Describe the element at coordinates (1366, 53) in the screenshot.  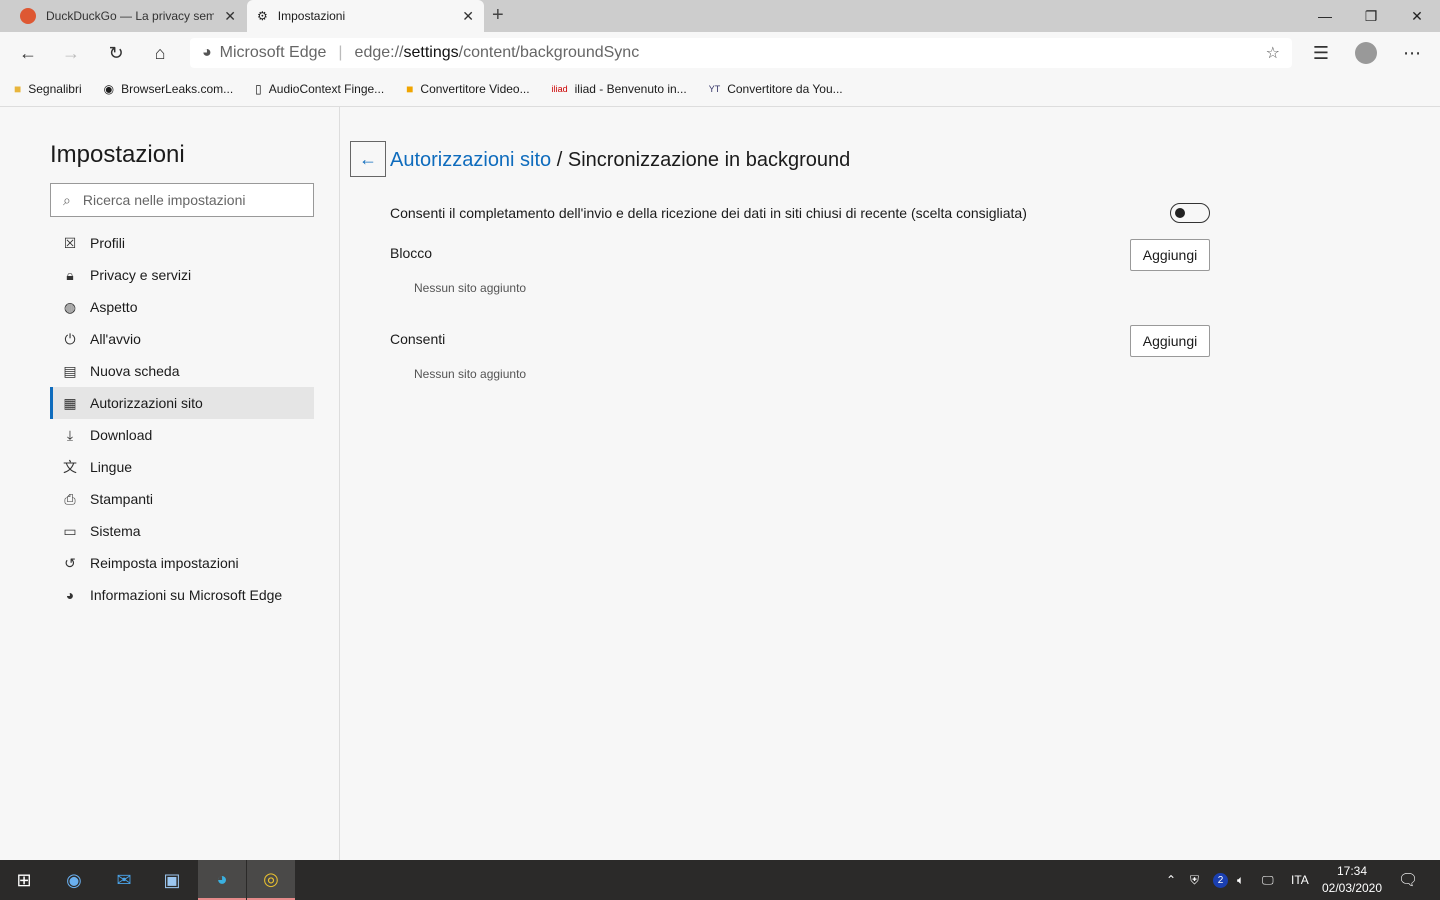
I see `profile-avatar` at that location.